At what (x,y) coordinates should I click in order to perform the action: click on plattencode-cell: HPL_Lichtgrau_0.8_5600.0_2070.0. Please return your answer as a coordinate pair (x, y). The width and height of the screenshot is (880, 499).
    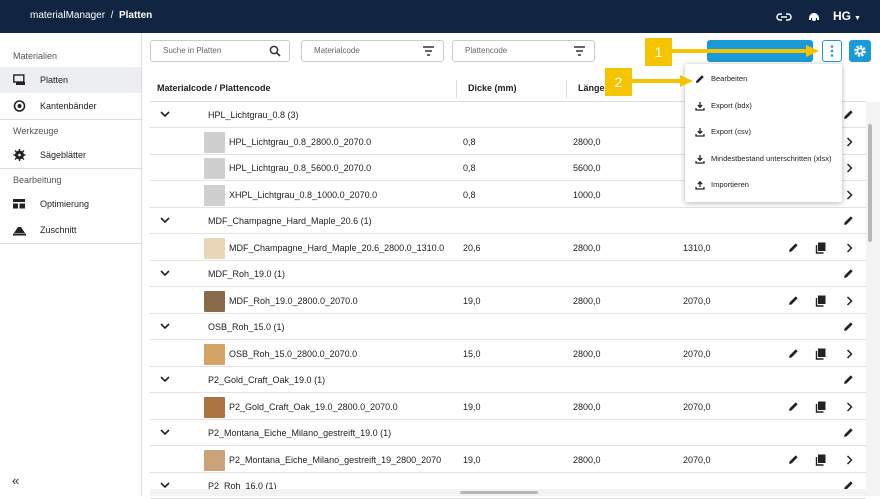
    Looking at the image, I should click on (300, 168).